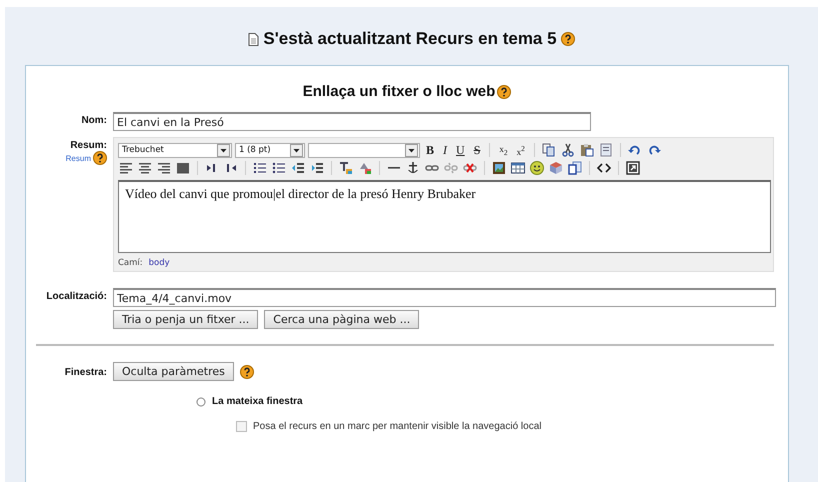 The height and width of the screenshot is (482, 818). I want to click on copy-icon, so click(548, 150).